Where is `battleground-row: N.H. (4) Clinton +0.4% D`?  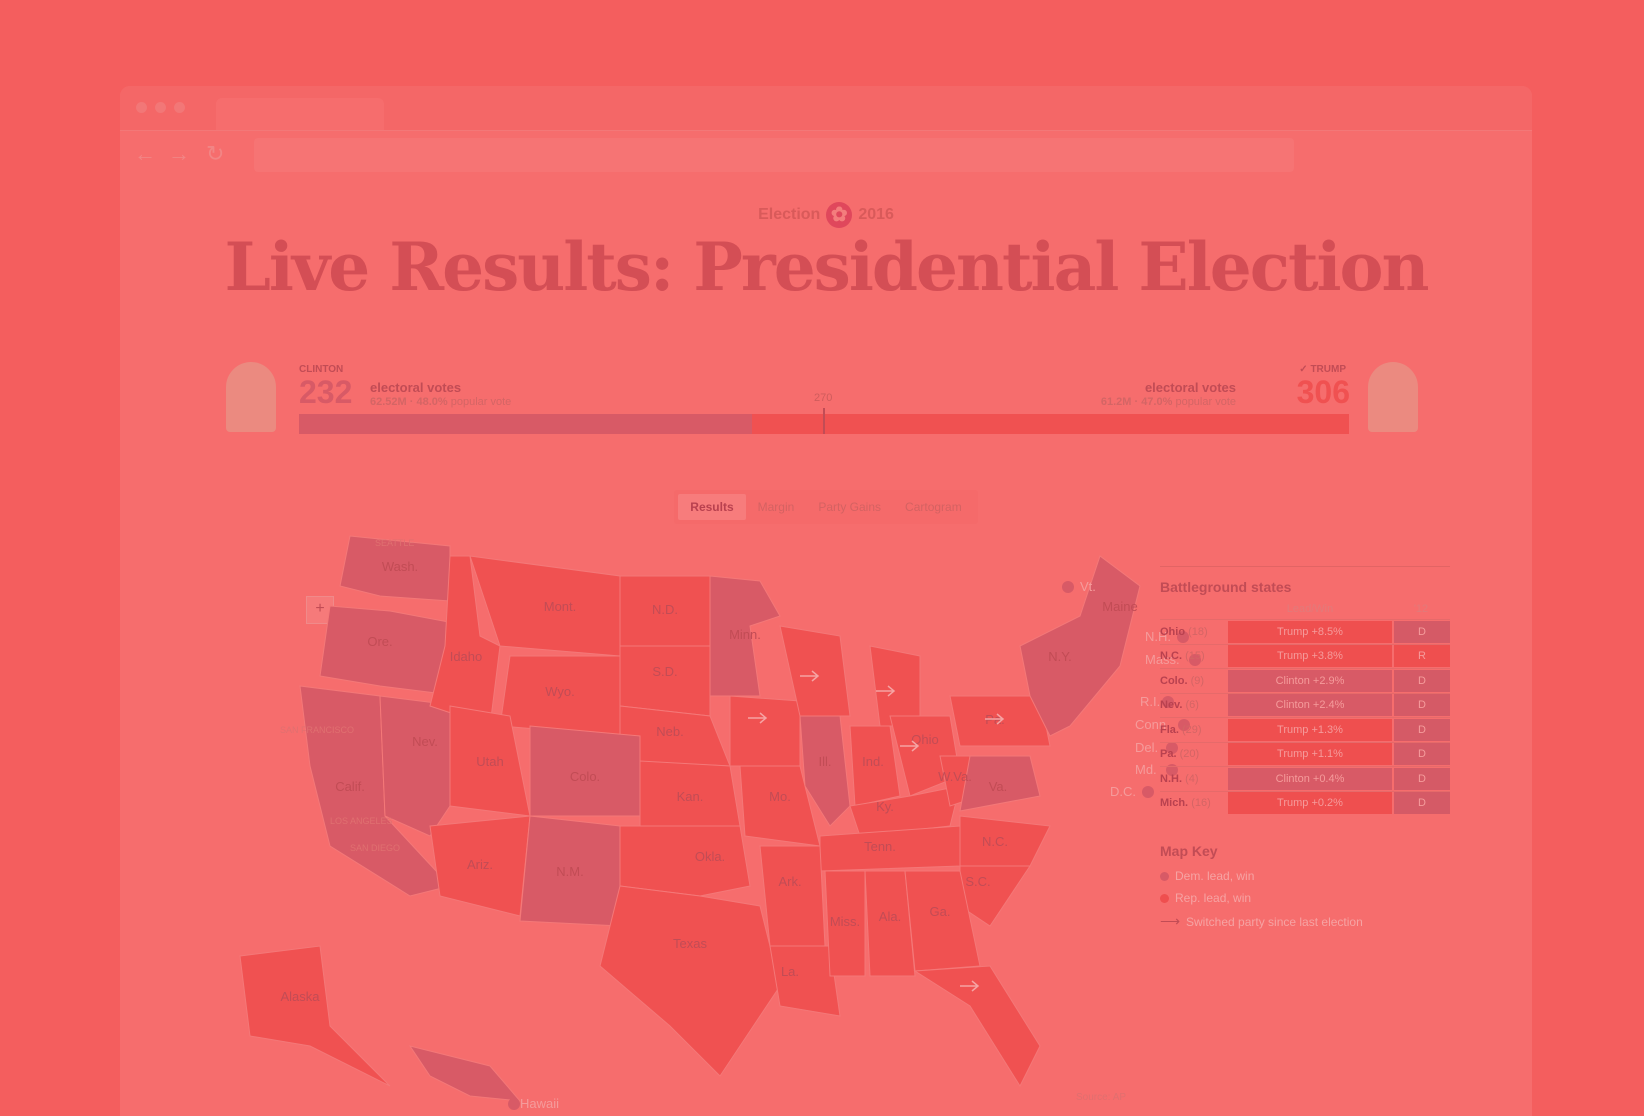
battleground-row: N.H. (4) Clinton +0.4% D is located at coordinates (1305, 778).